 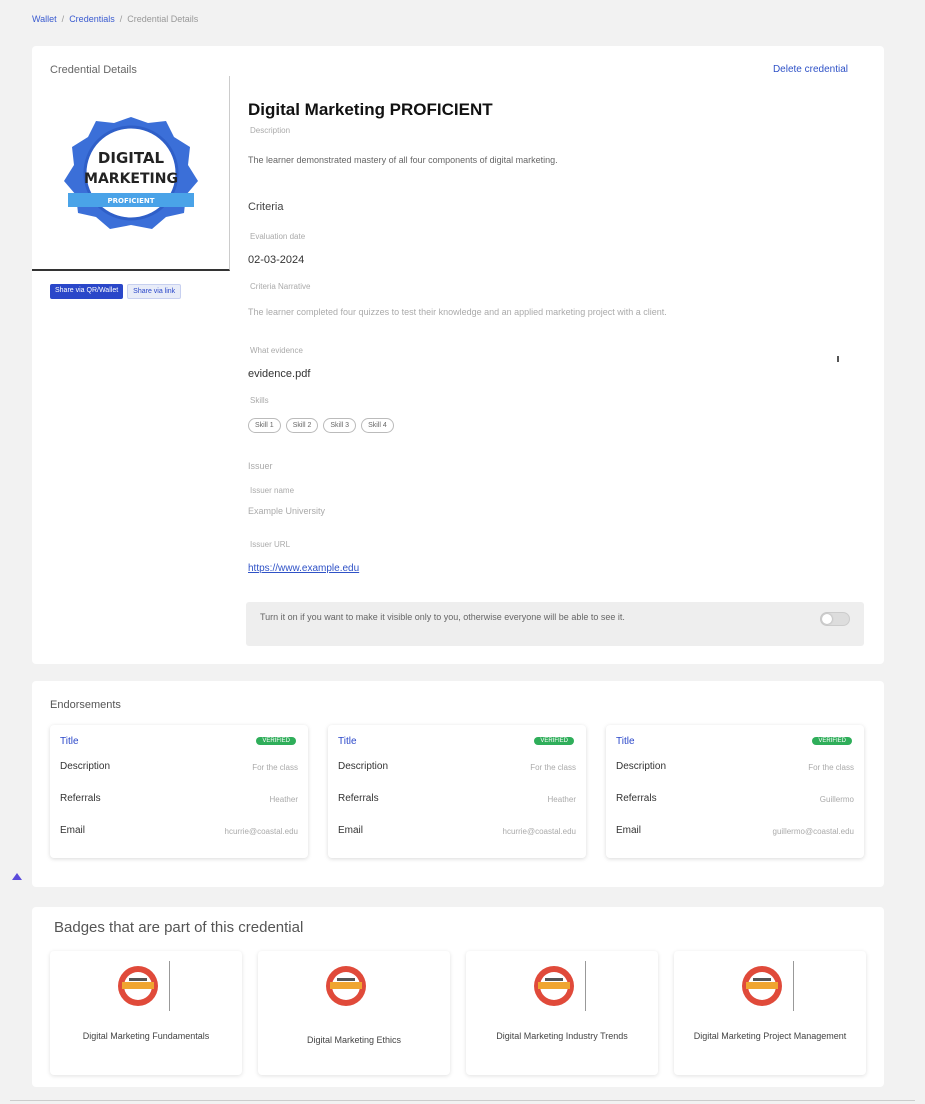 I want to click on skill-chip: Skill 2, so click(x=302, y=425).